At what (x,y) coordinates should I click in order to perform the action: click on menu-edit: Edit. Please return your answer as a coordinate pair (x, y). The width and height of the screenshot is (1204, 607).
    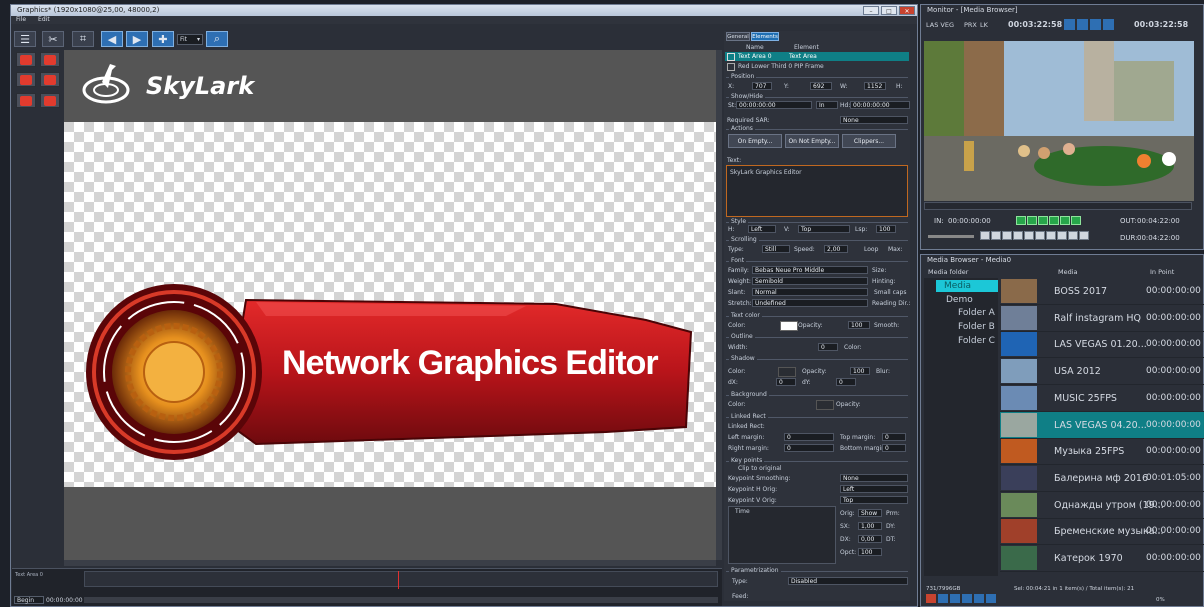
    Looking at the image, I should click on (44, 20).